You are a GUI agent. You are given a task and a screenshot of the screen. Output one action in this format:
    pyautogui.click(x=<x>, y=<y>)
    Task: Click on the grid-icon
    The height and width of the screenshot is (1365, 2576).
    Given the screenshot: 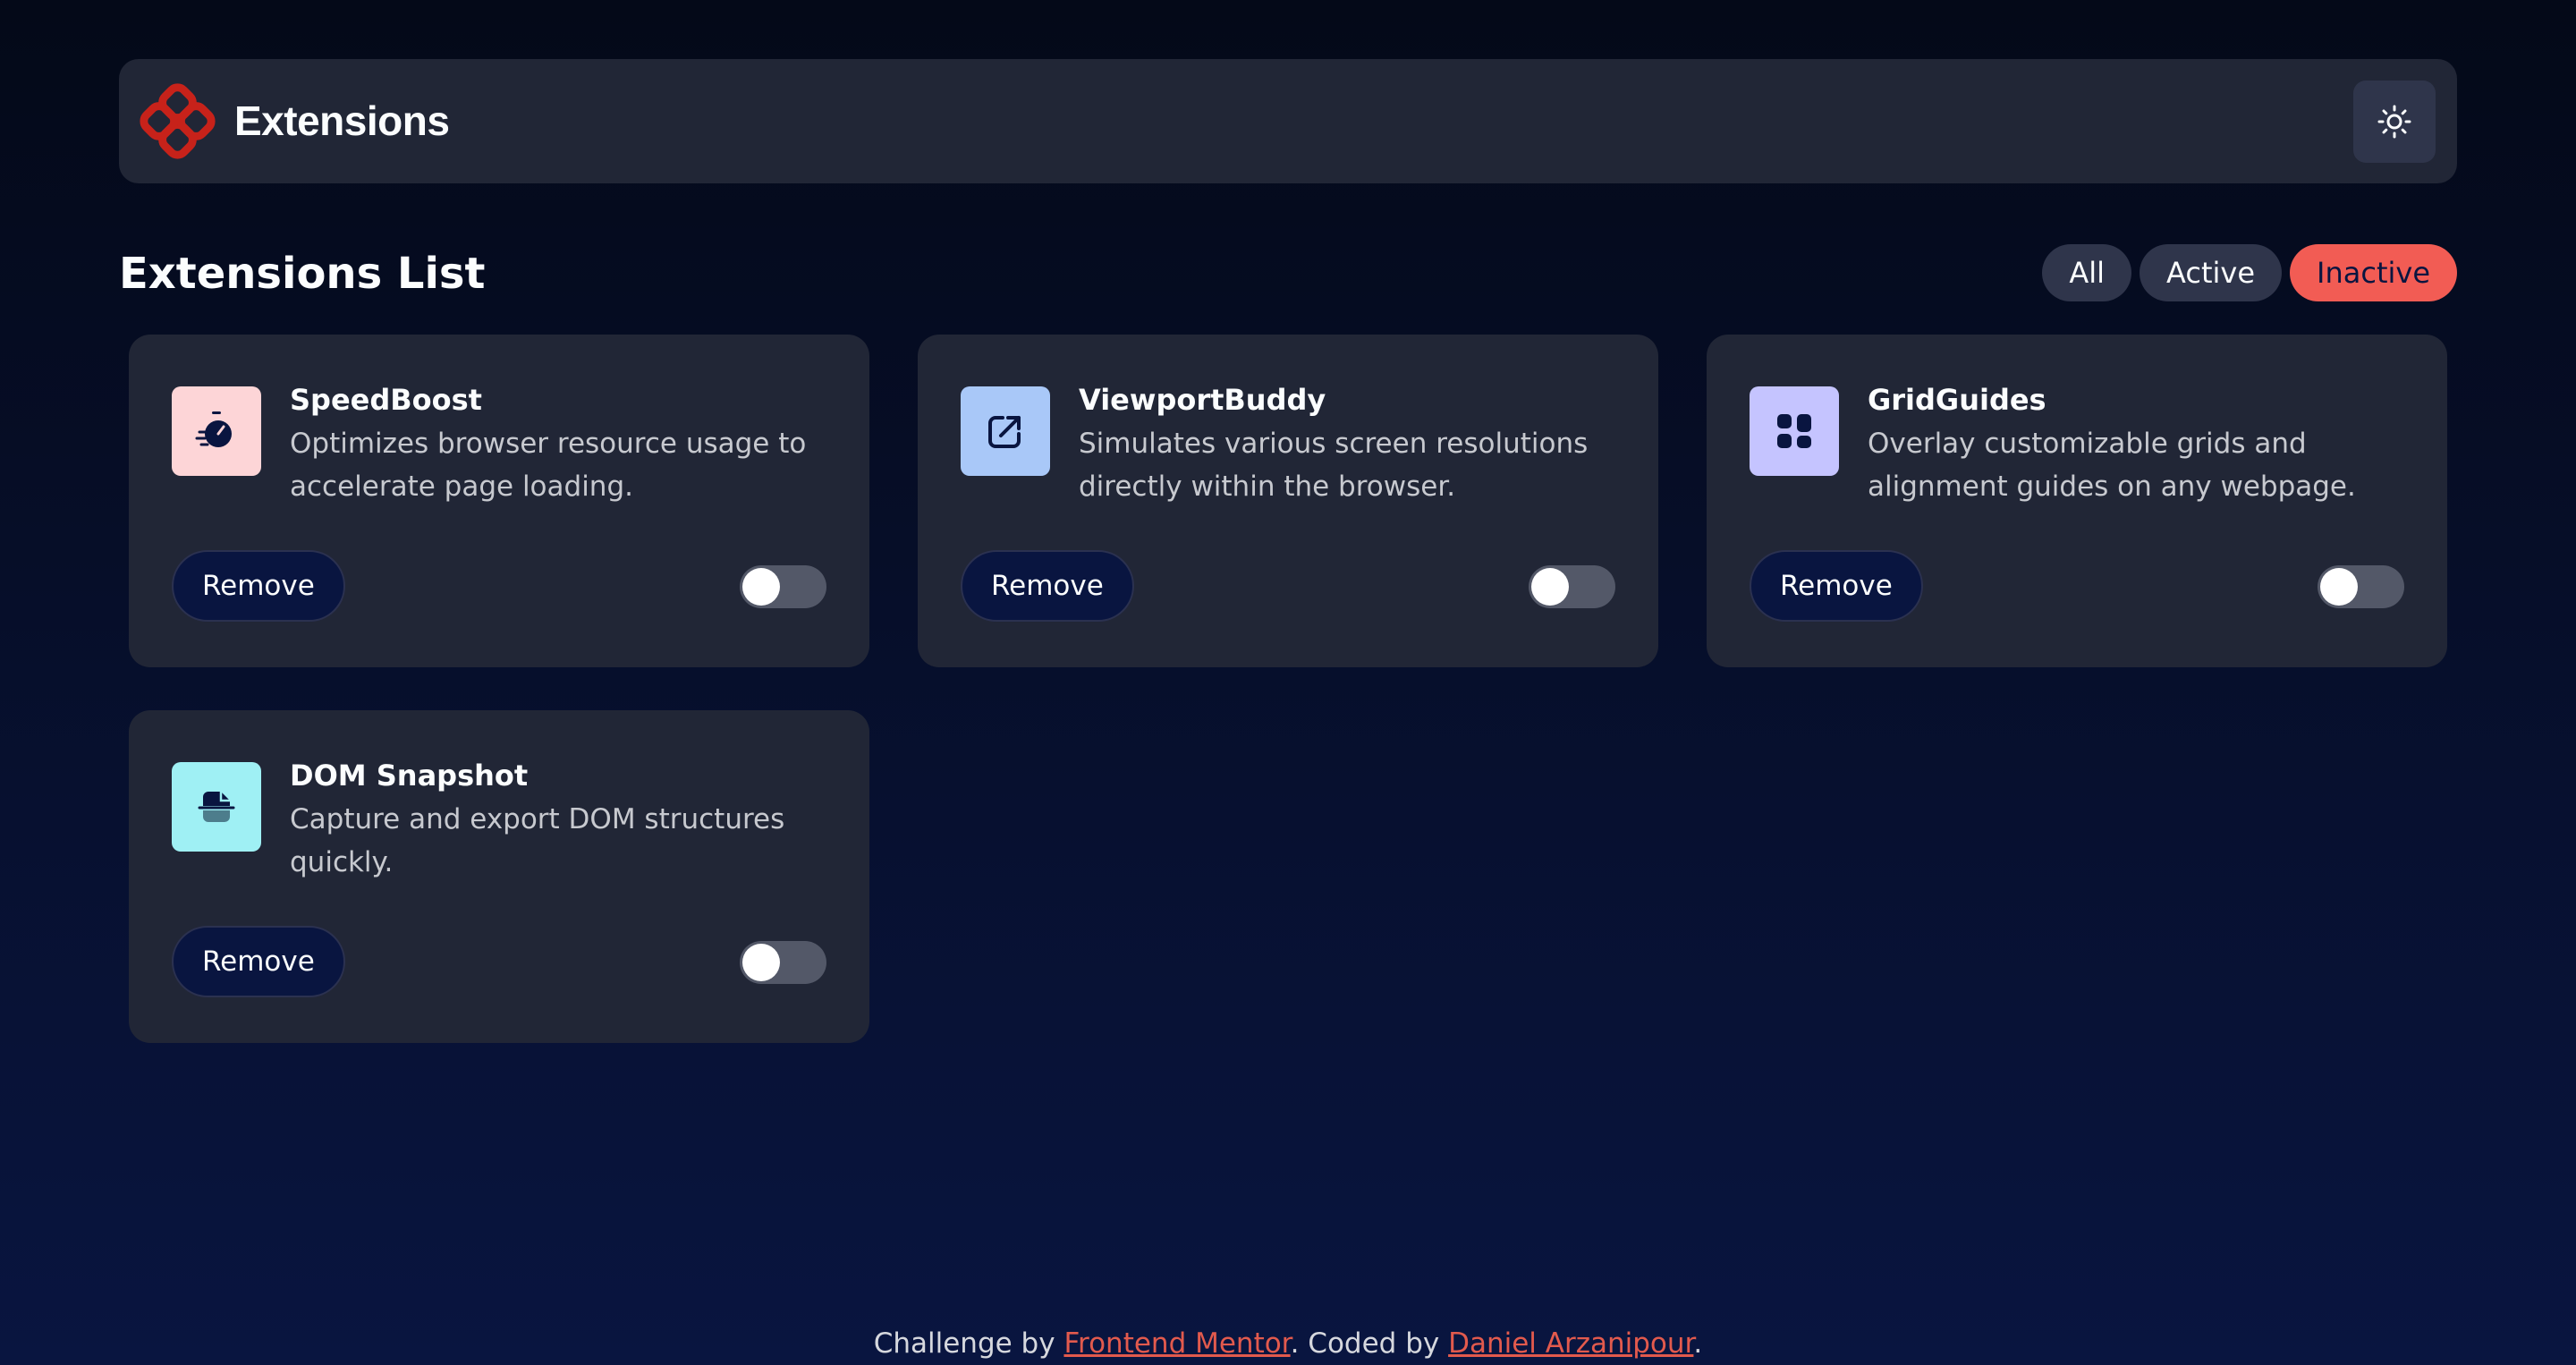 What is the action you would take?
    pyautogui.click(x=1794, y=431)
    